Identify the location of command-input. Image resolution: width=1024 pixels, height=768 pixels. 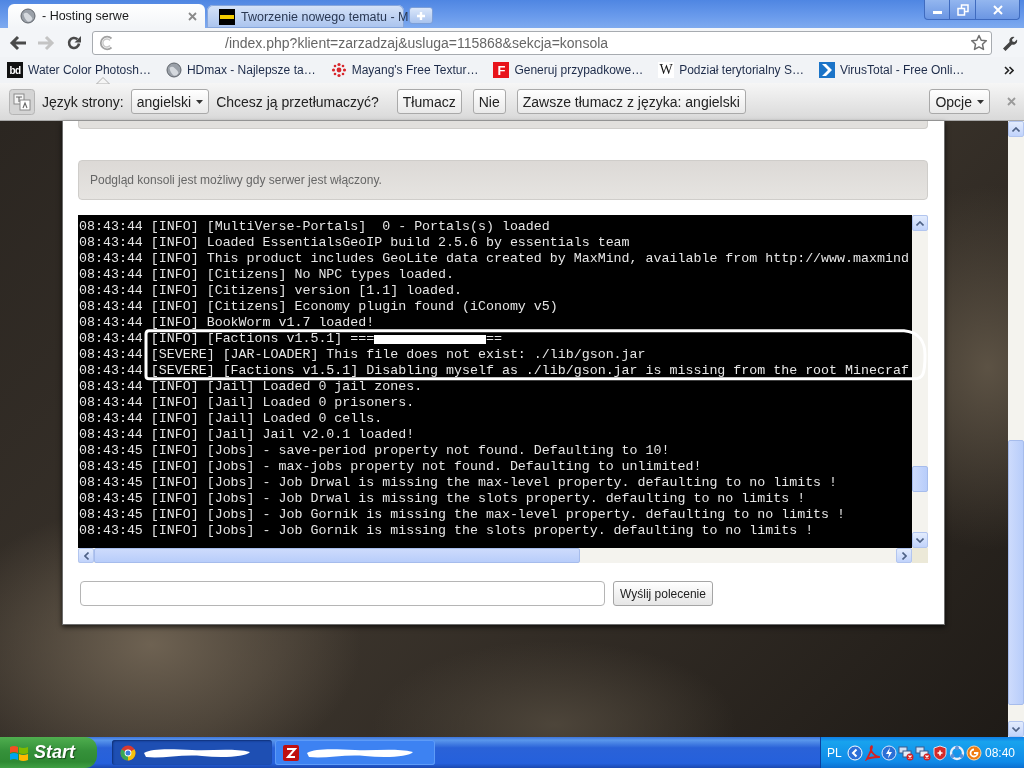
(342, 593).